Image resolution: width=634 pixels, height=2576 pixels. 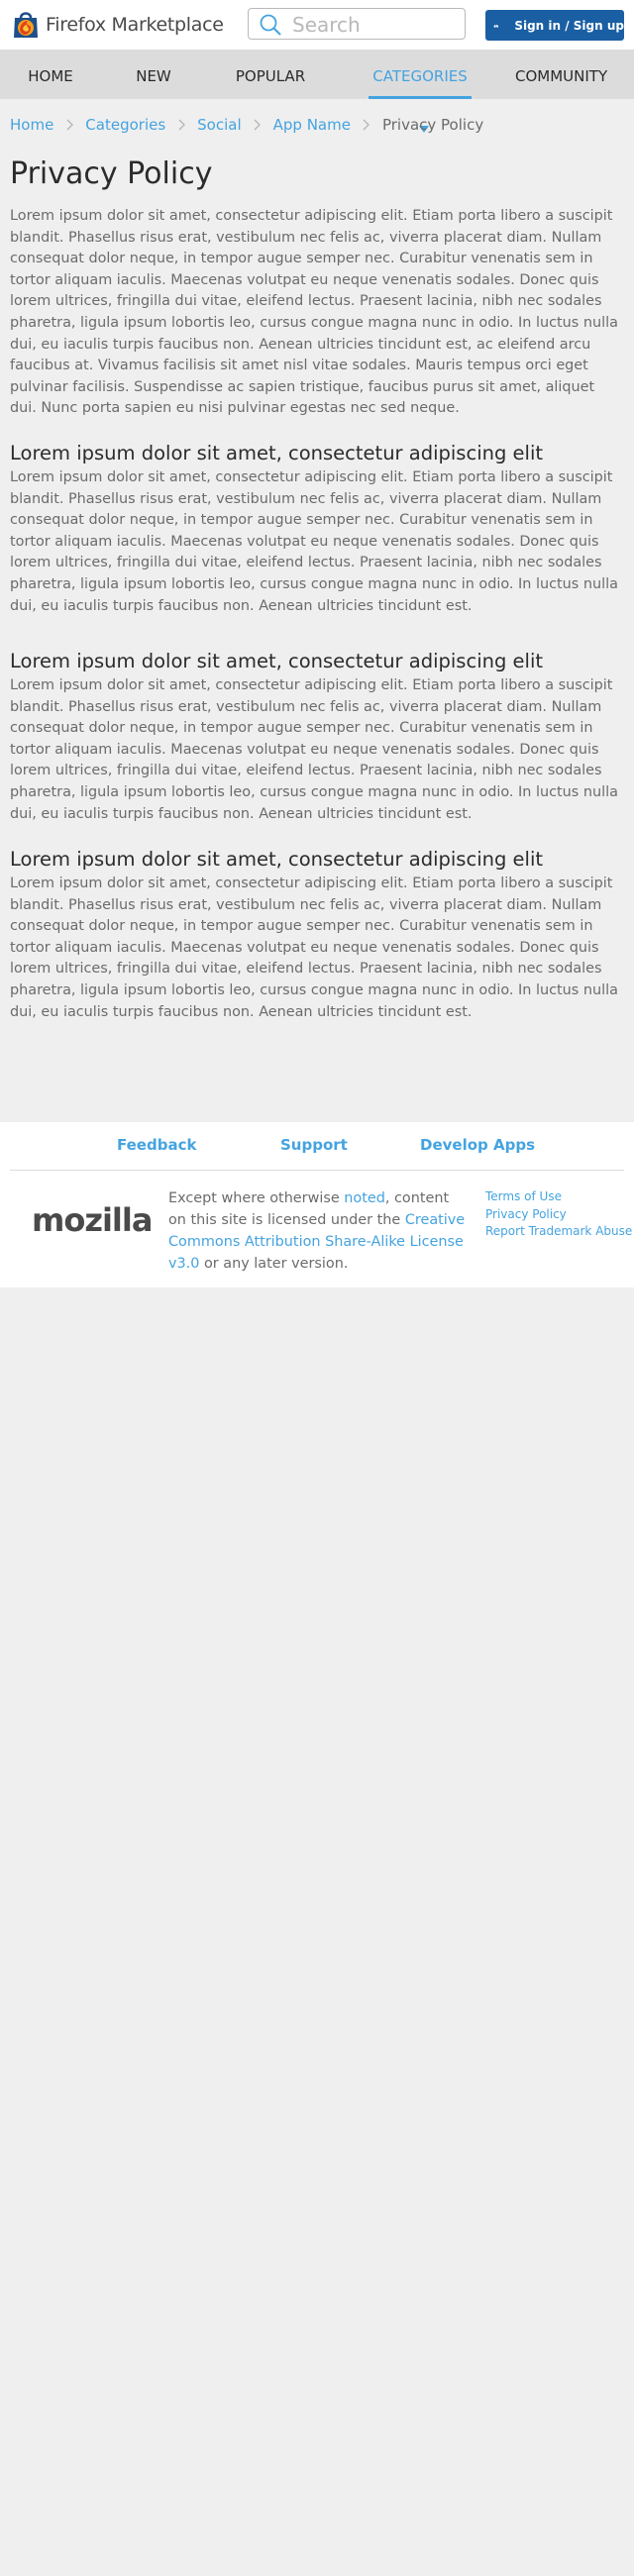 I want to click on nav-community-label: COMMUNITY, so click(x=561, y=76).